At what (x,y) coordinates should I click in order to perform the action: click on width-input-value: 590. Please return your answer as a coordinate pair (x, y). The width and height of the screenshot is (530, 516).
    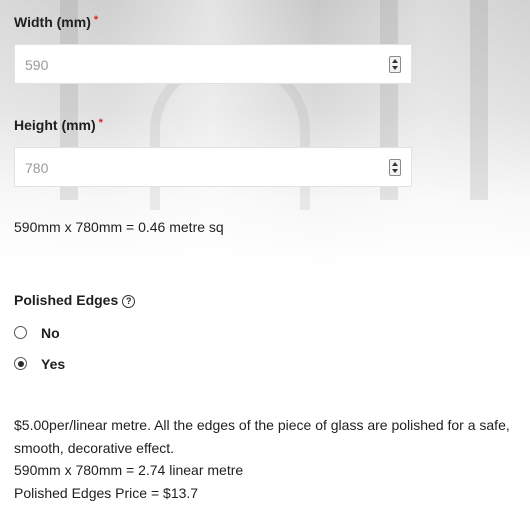
    Looking at the image, I should click on (37, 65).